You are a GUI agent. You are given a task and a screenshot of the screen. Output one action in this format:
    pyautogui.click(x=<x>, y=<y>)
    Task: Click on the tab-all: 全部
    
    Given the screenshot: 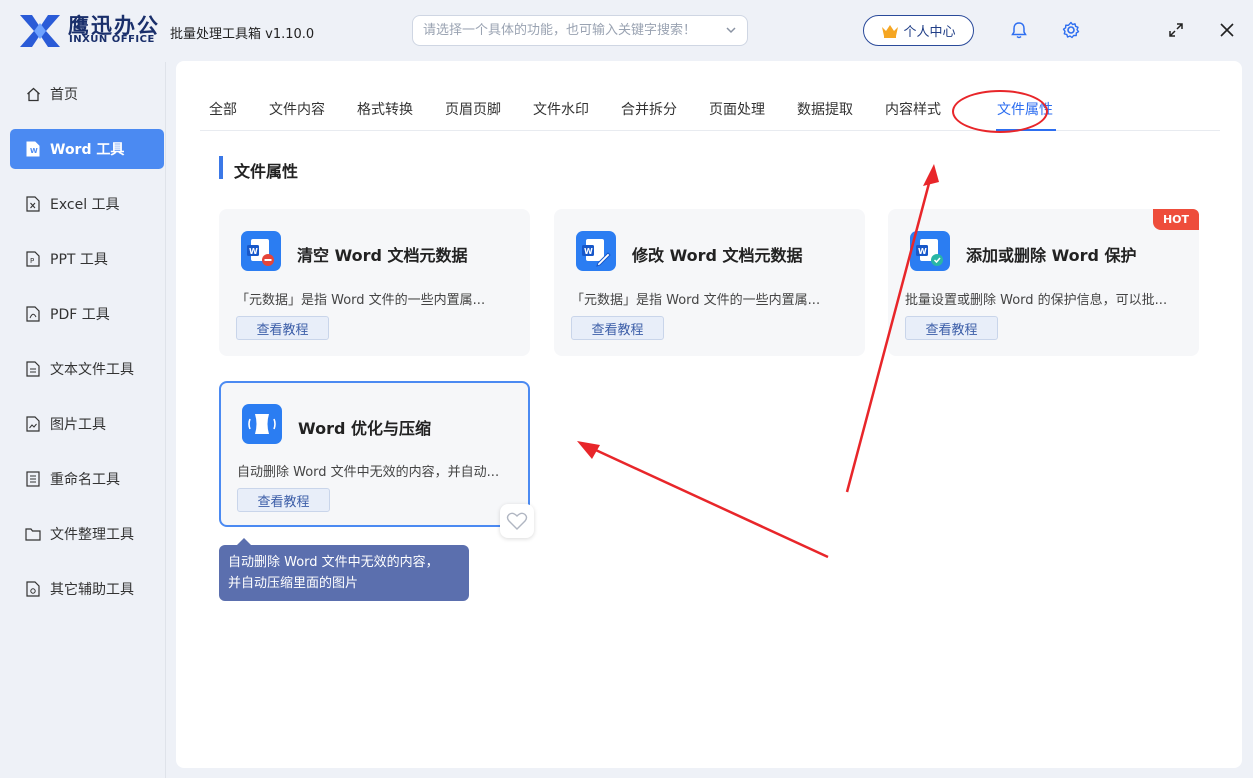 What is the action you would take?
    pyautogui.click(x=223, y=109)
    